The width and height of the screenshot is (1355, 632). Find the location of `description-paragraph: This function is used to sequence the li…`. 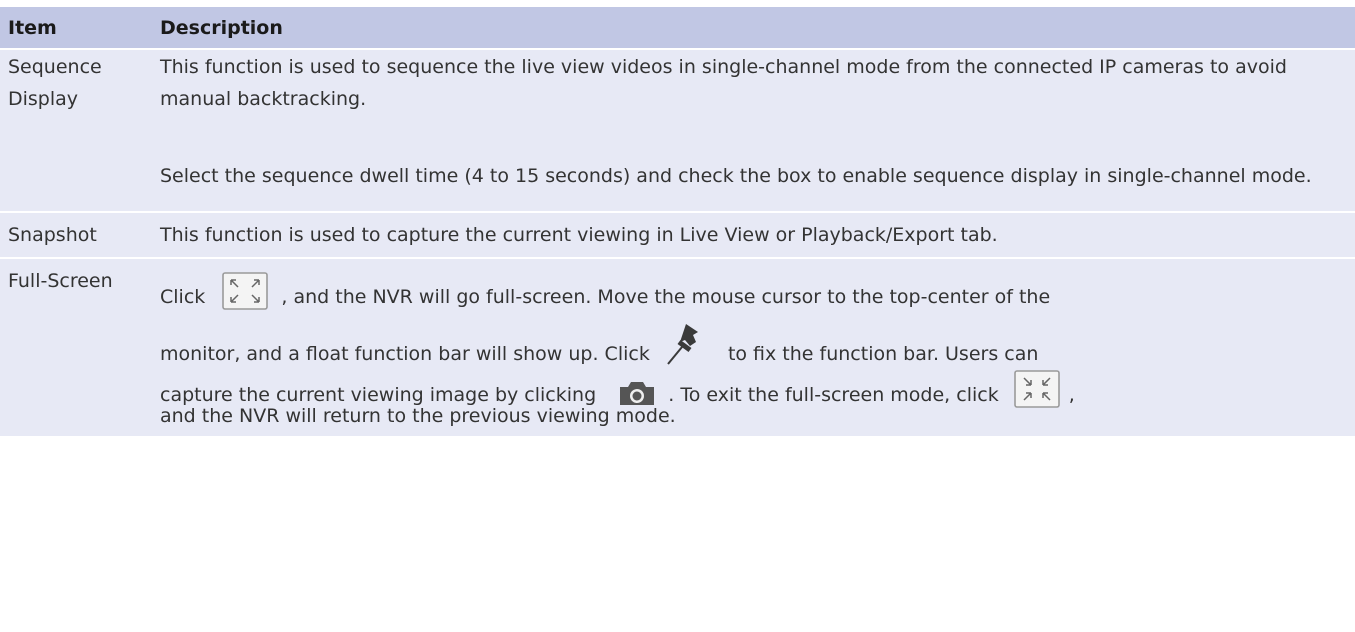

description-paragraph: This function is used to sequence the li… is located at coordinates (723, 83).